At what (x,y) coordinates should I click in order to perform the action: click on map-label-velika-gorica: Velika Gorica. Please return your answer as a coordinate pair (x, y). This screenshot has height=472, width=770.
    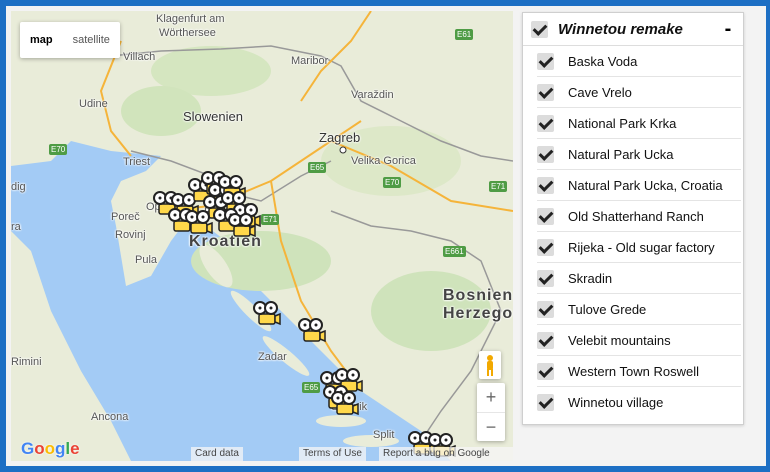
    Looking at the image, I should click on (383, 161).